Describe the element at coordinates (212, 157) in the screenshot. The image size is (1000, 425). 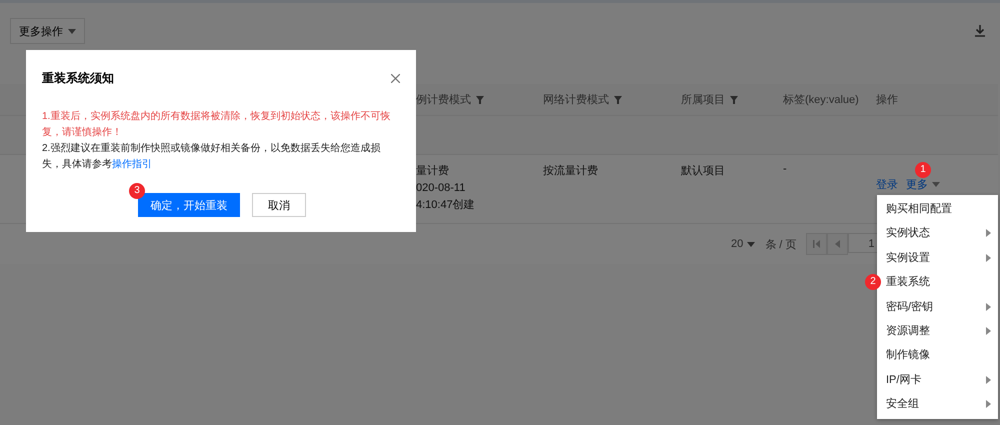
I see `notice-text: 2.强烈建议在重装前制作快照或镜像做好相关备份，以免数据丢失给您造成损失，具体请参考操作指引` at that location.